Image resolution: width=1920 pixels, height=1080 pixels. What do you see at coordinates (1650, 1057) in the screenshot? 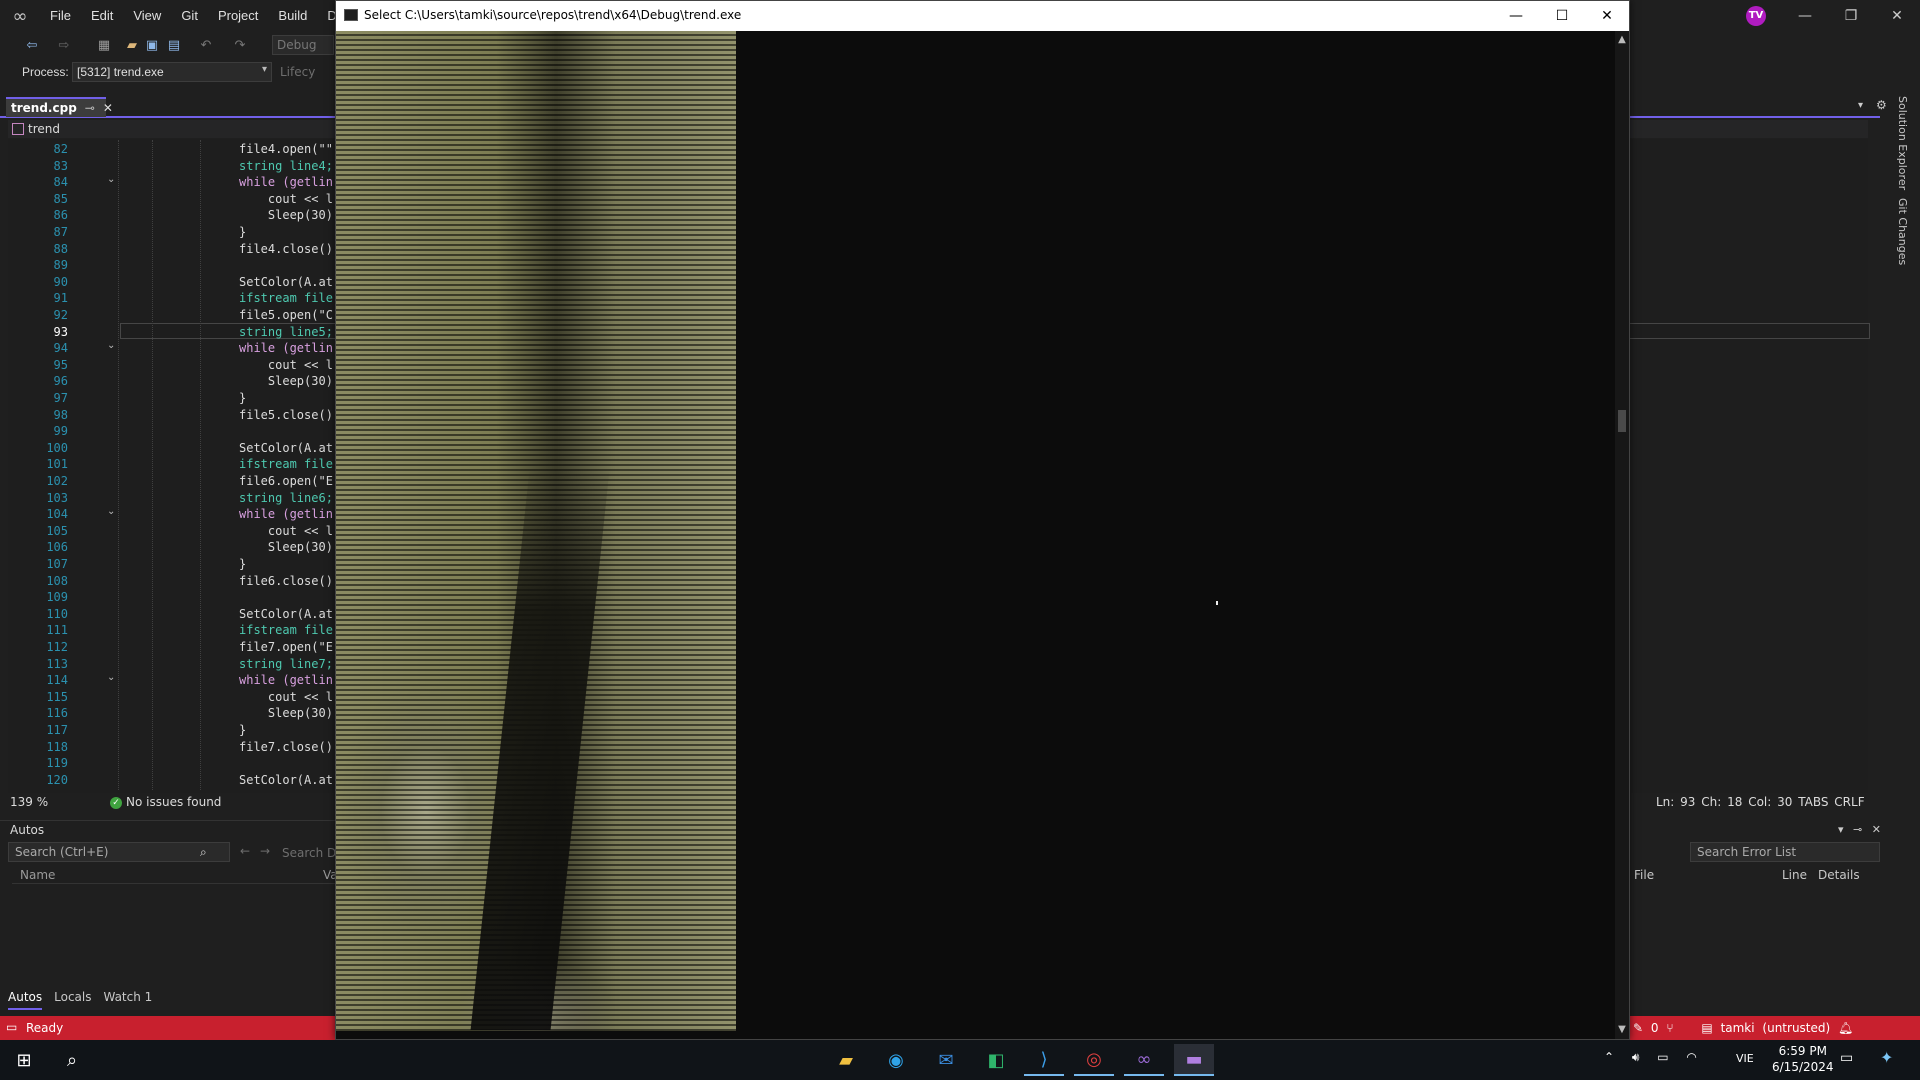
I see `tray-icons: ⌃ 🔊︎ ▭ ◠` at bounding box center [1650, 1057].